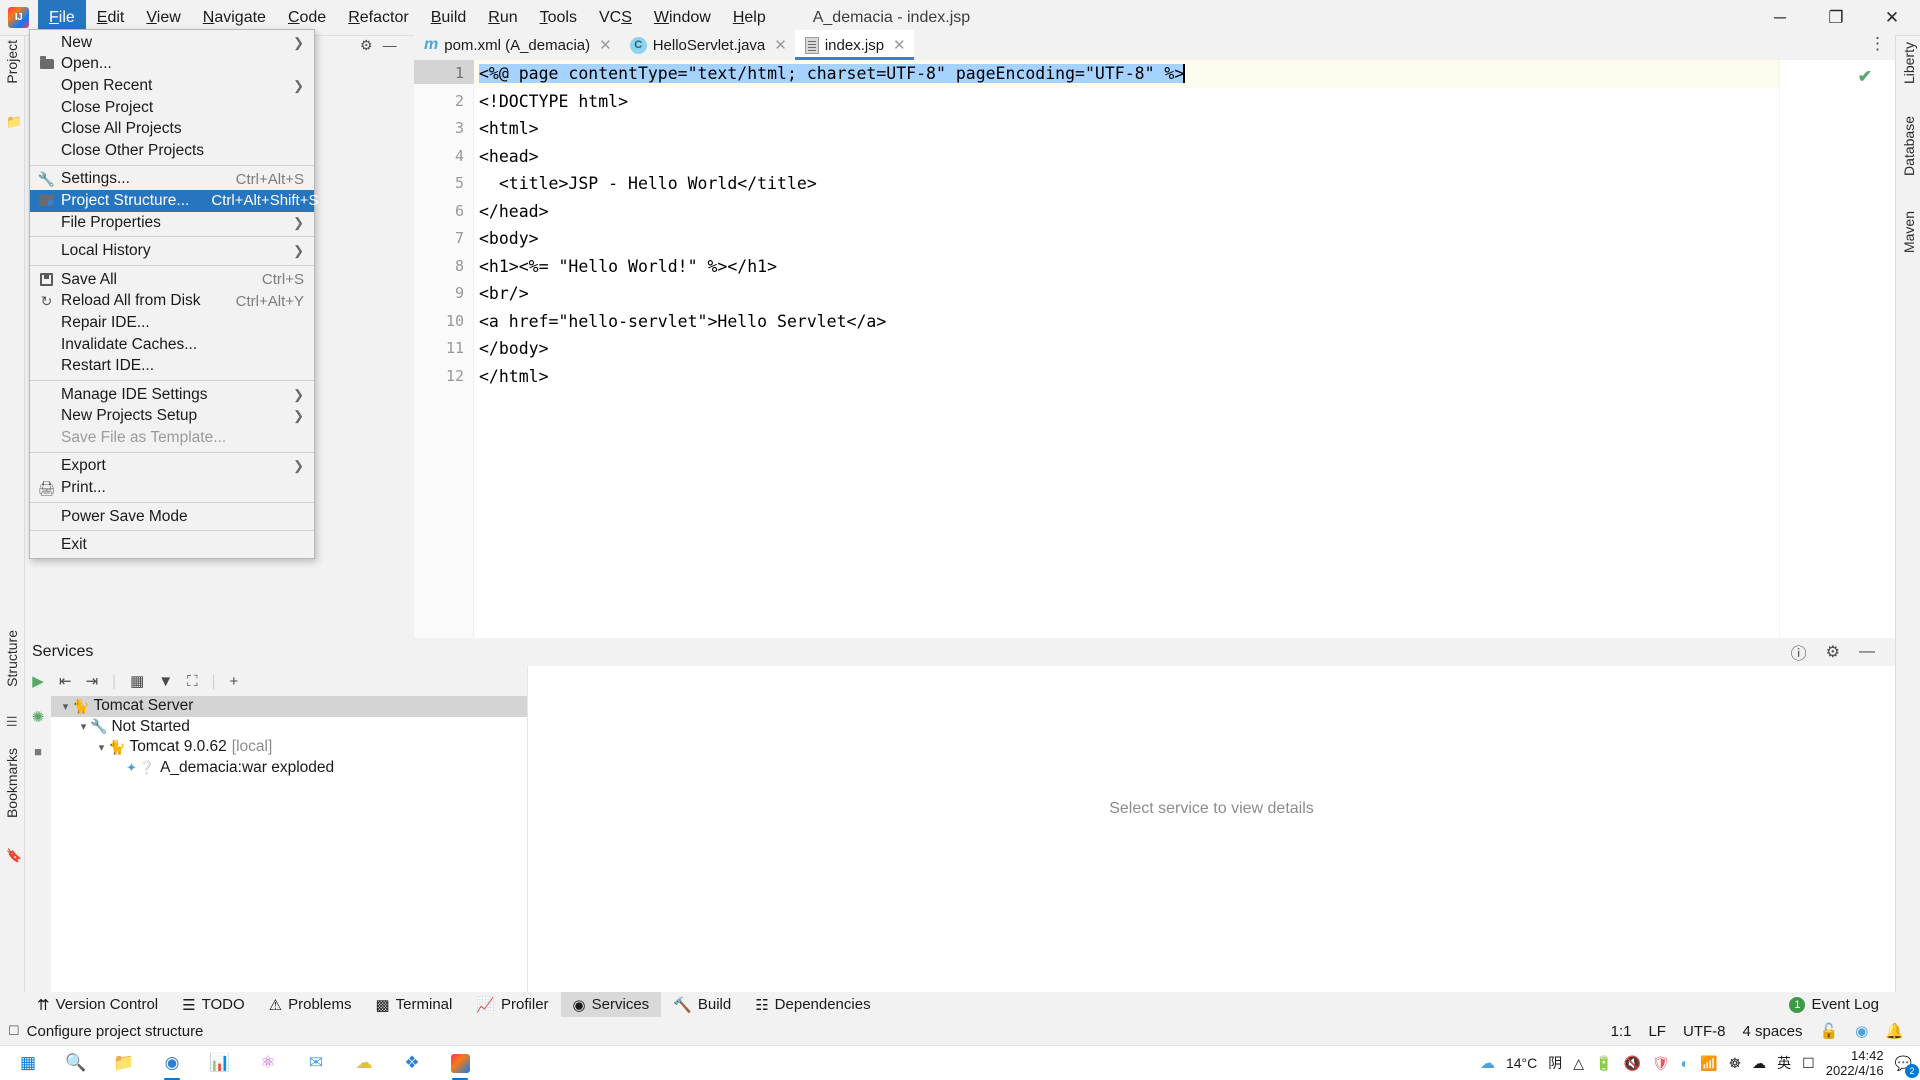 This screenshot has height=1080, width=1920. What do you see at coordinates (316, 1063) in the screenshot?
I see `mail-app-icon: ✉` at bounding box center [316, 1063].